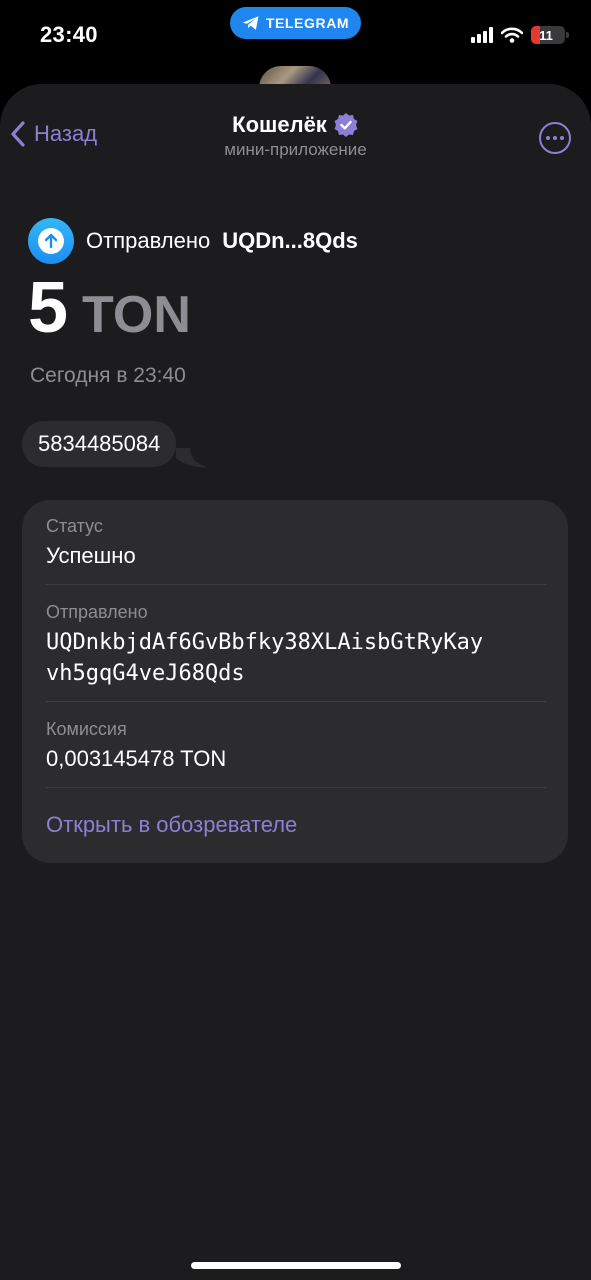 The height and width of the screenshot is (1280, 591). Describe the element at coordinates (546, 35) in the screenshot. I see `battery-level: 11` at that location.